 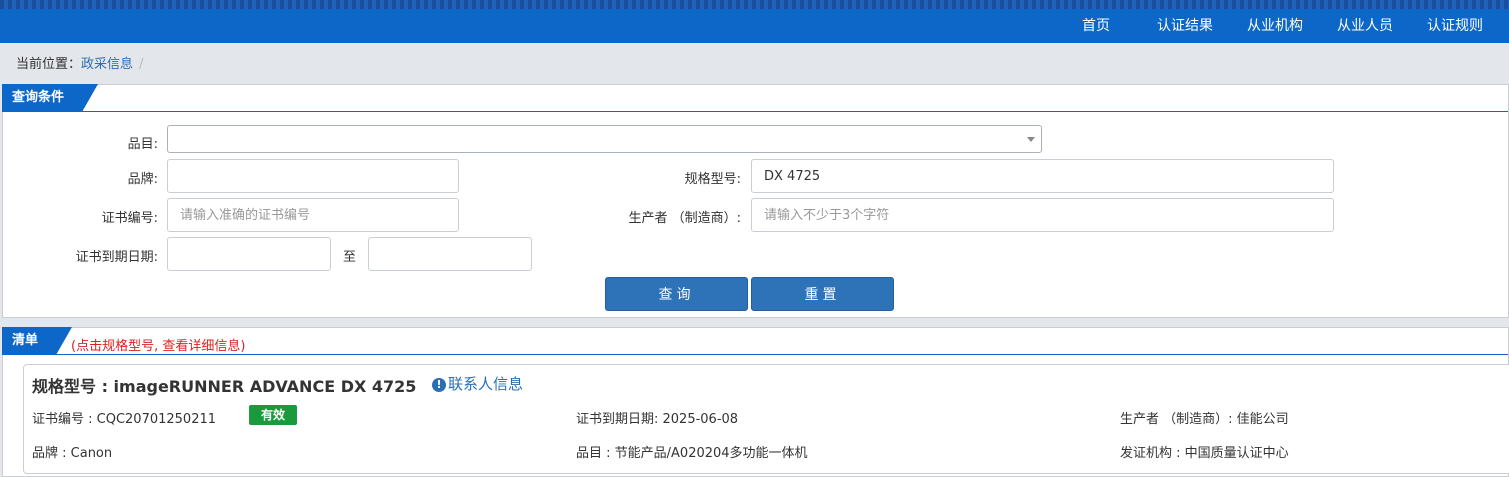 What do you see at coordinates (1455, 26) in the screenshot?
I see `nav-item-cert-rules: 认证规则` at bounding box center [1455, 26].